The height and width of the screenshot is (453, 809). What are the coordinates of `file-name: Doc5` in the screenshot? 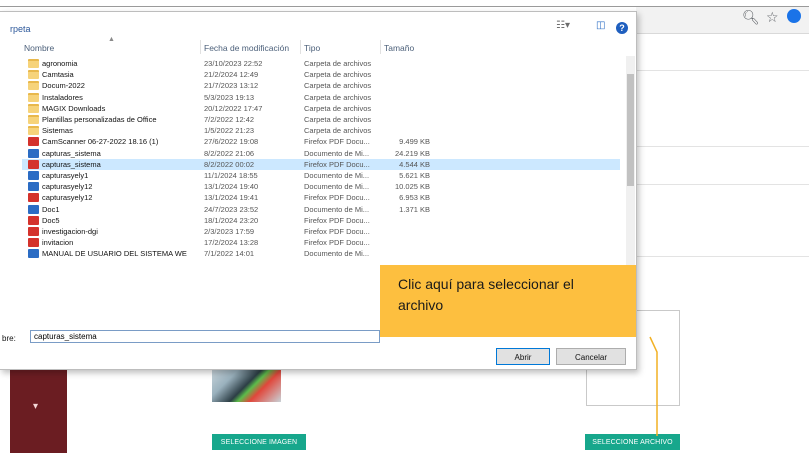 It's located at (51, 220).